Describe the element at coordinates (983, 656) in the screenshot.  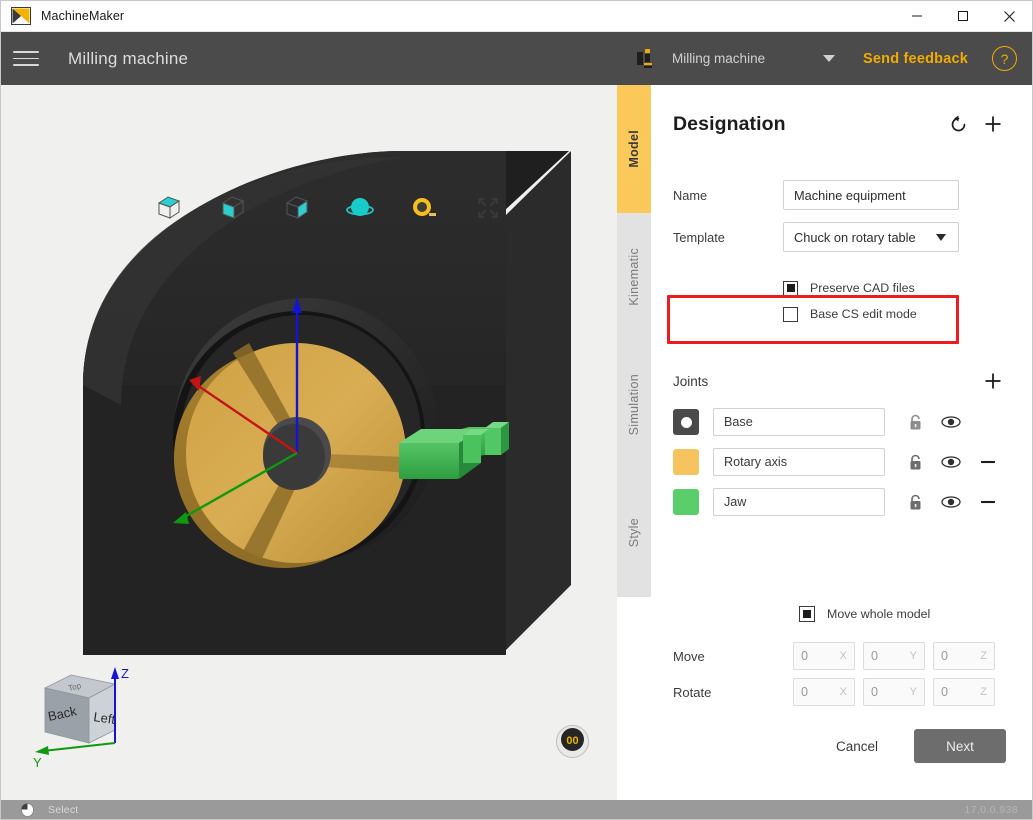
I see `move-z-axis-label: Z` at that location.